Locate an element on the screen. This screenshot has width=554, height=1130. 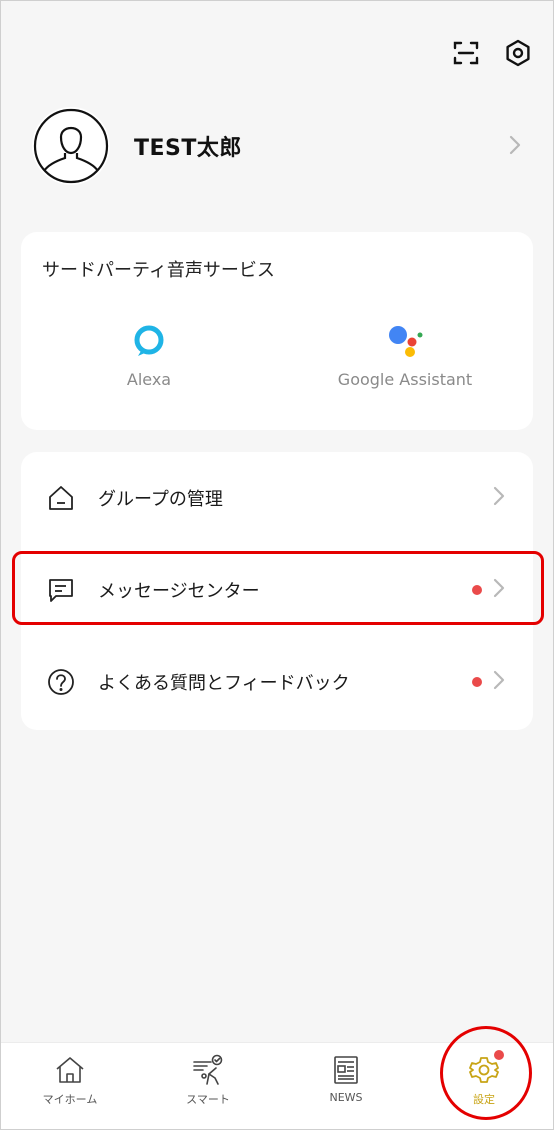
tab-smart: スマート is located at coordinates (208, 1086).